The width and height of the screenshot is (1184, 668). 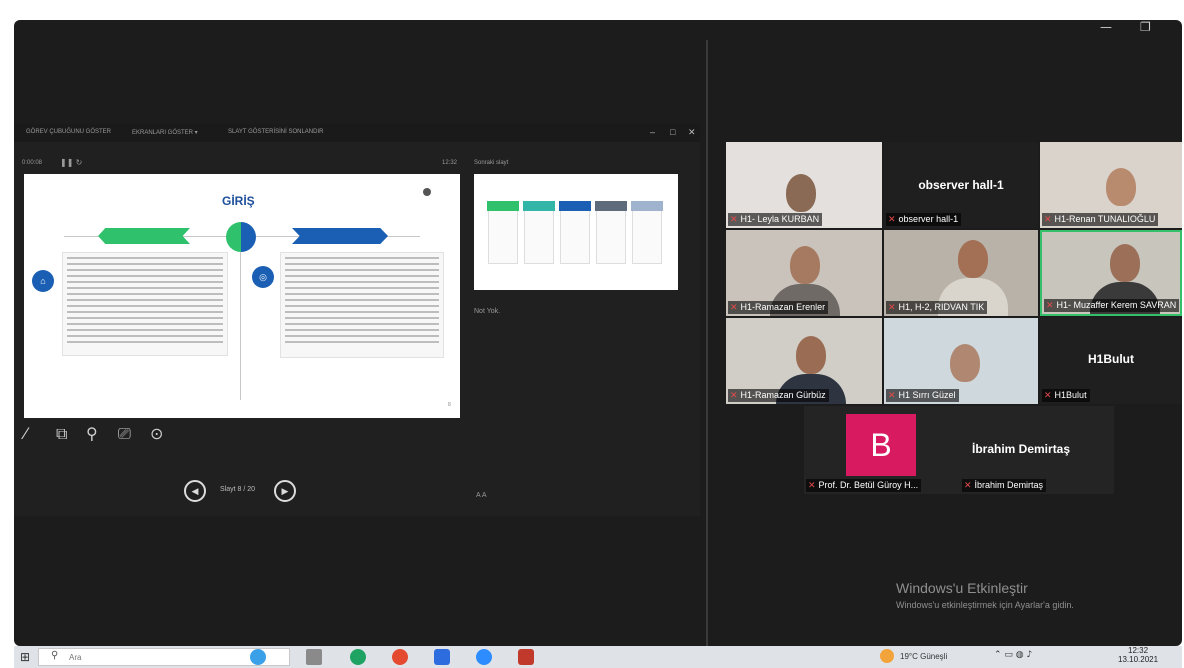 What do you see at coordinates (449, 405) in the screenshot?
I see `slide-page-marker: 8` at bounding box center [449, 405].